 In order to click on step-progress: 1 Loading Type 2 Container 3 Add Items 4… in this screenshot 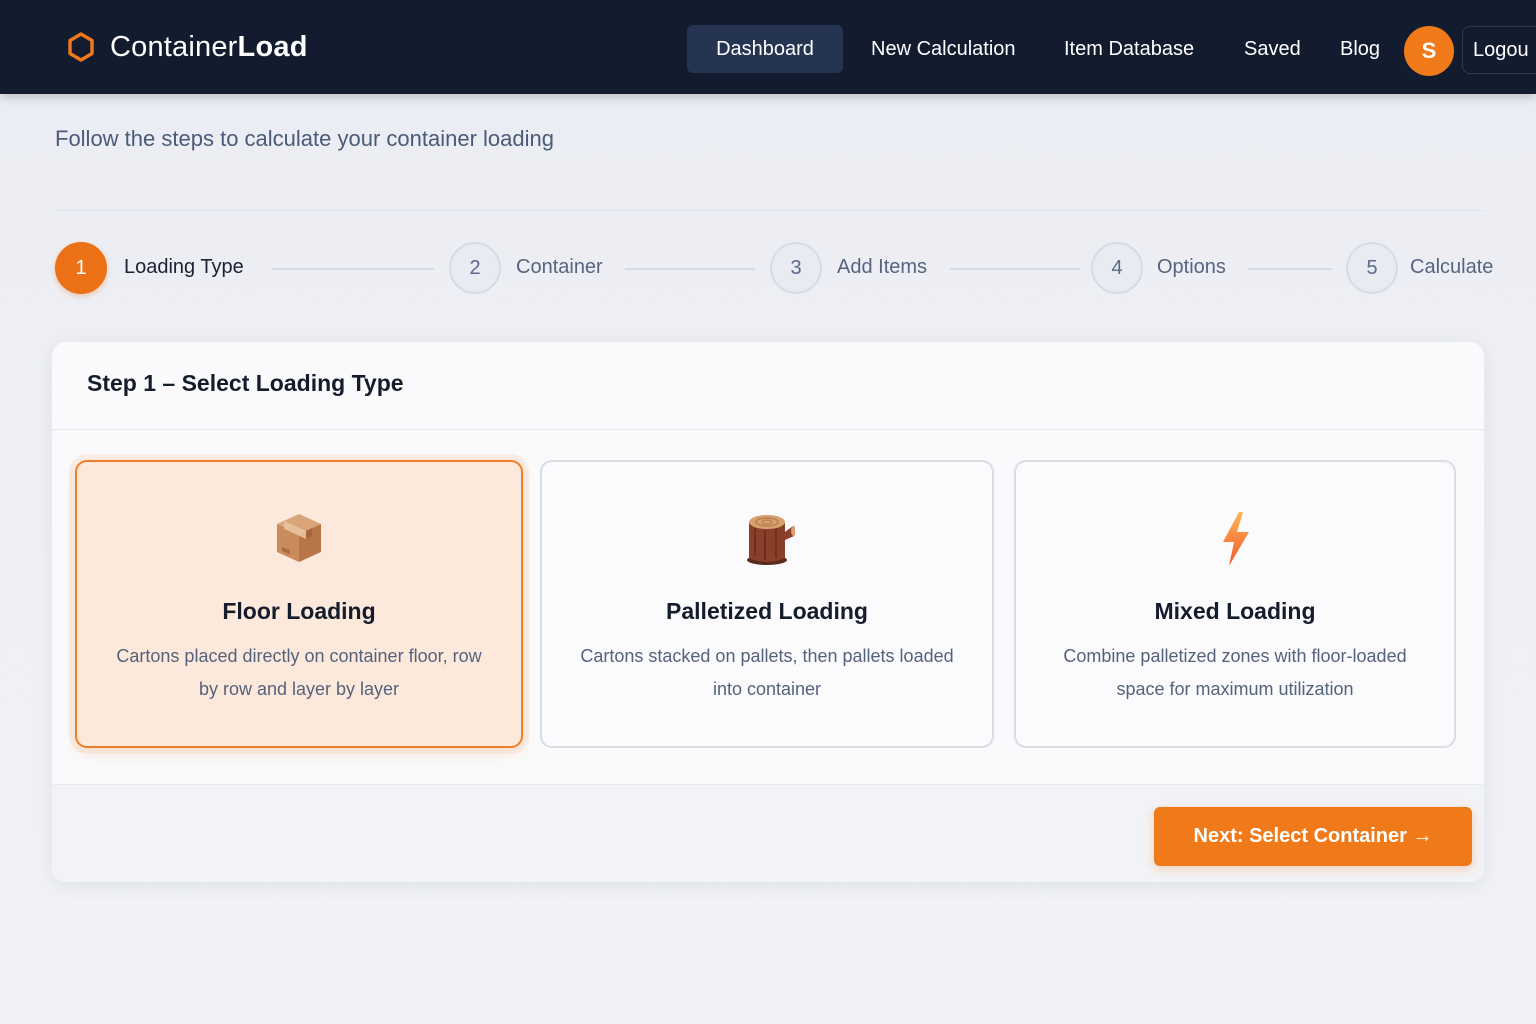, I will do `click(768, 268)`.